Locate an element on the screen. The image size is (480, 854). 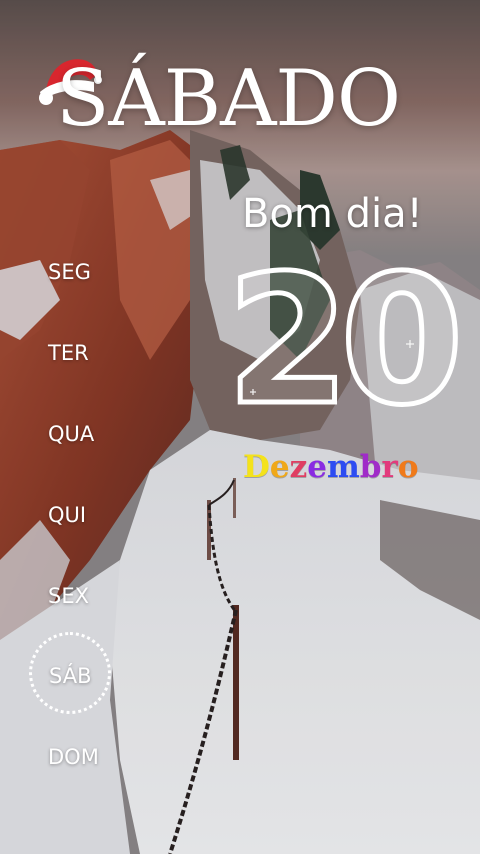
weekday-fri: SEX is located at coordinates (68, 596).